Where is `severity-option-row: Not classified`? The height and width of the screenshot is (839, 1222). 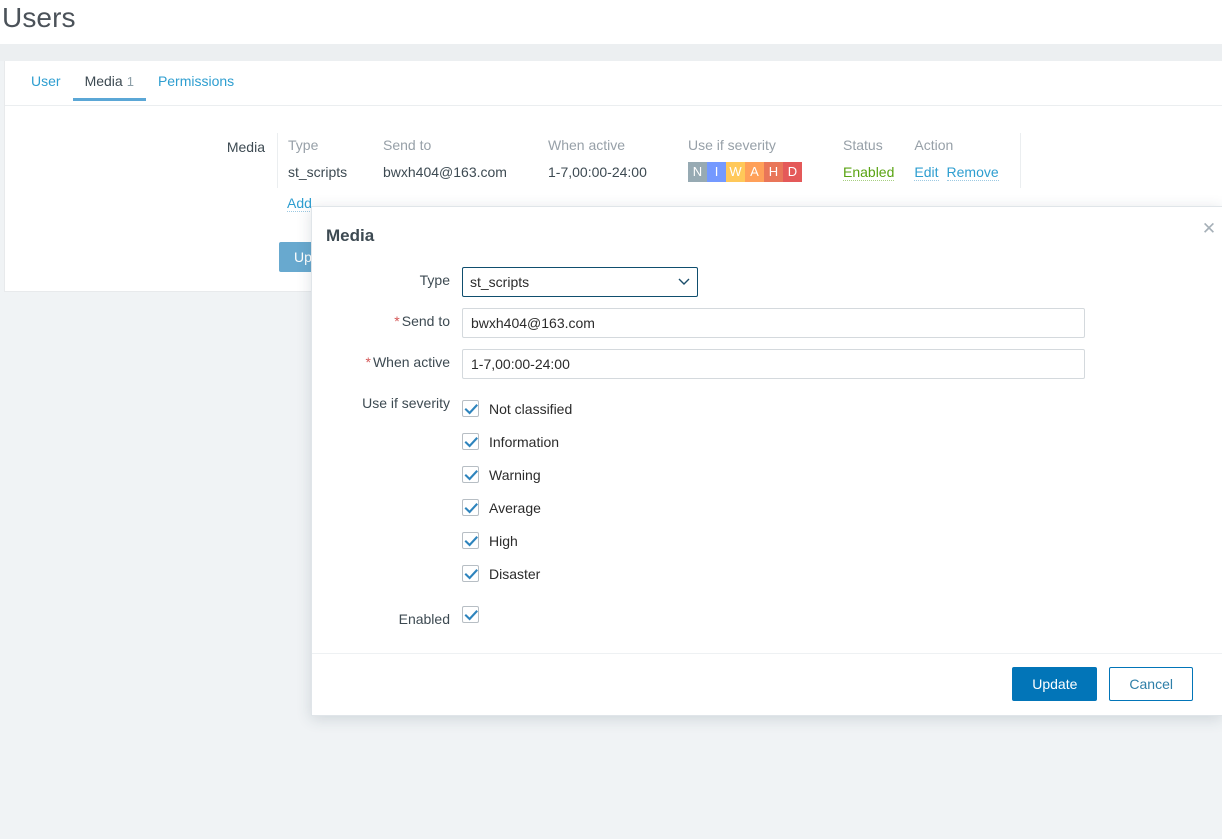
severity-option-row: Not classified is located at coordinates (517, 408).